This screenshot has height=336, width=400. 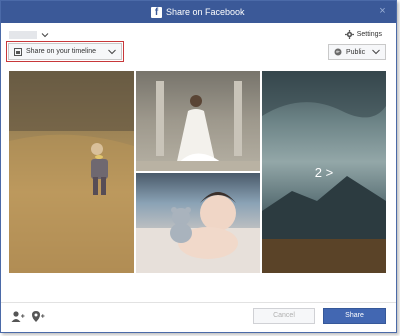 What do you see at coordinates (205, 12) in the screenshot?
I see `dialog-title: Share on Facebook` at bounding box center [205, 12].